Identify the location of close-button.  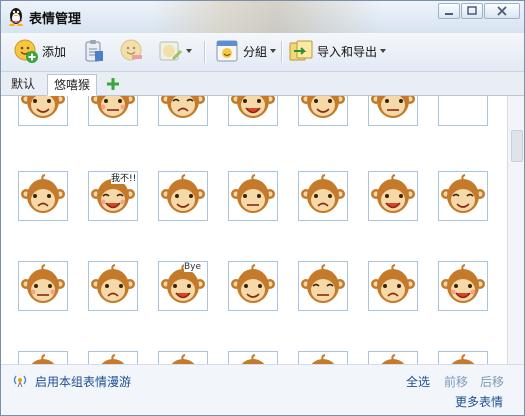
(502, 11).